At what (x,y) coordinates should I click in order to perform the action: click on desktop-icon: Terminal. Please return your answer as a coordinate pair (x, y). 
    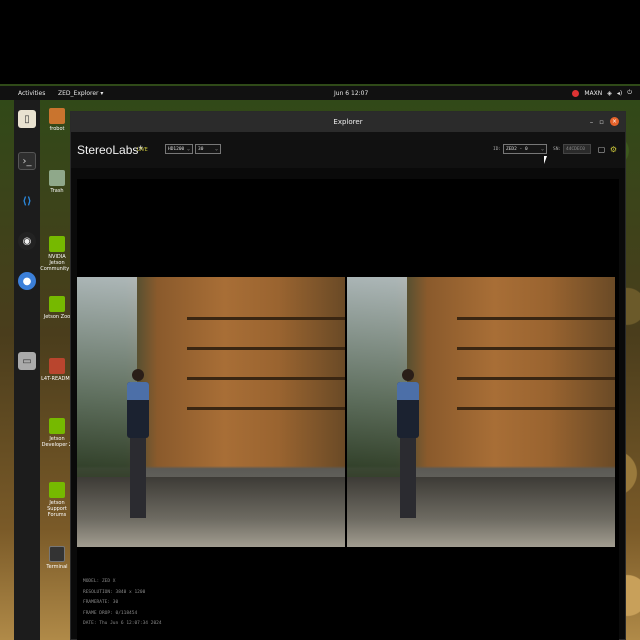
    Looking at the image, I should click on (57, 558).